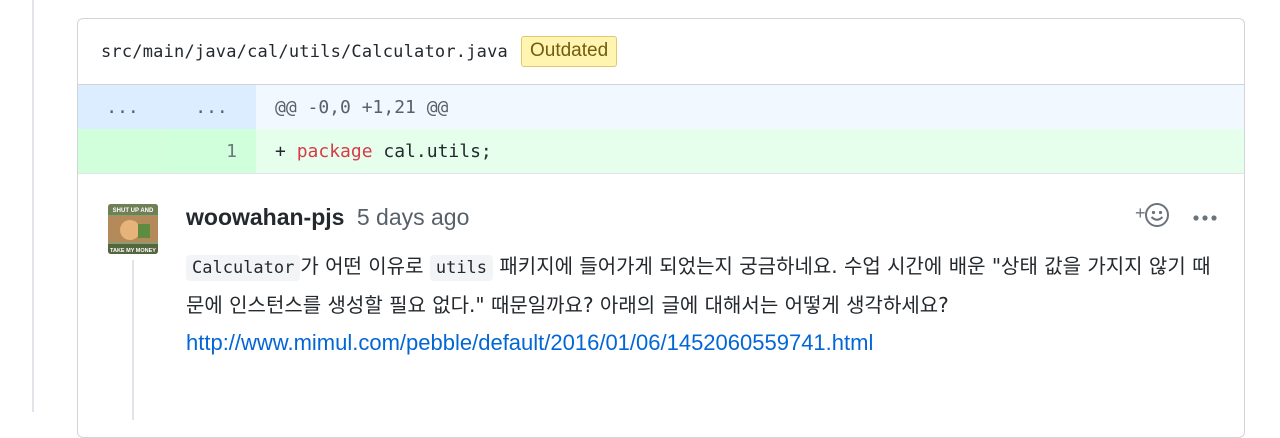  What do you see at coordinates (33, 206) in the screenshot?
I see `timeline-line` at bounding box center [33, 206].